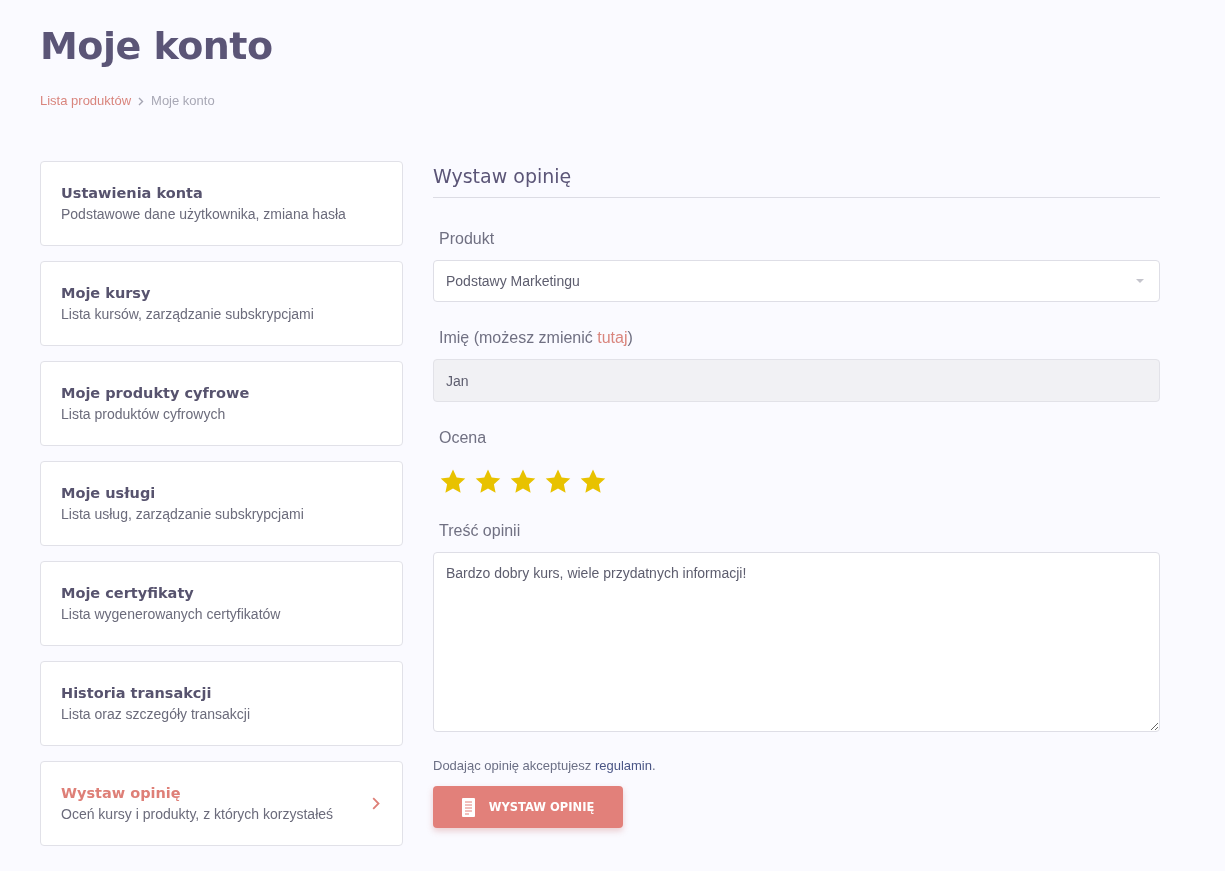  What do you see at coordinates (221, 403) in the screenshot?
I see `sidebar-item: Moje produkty cyfrowe Lista produktów cyfrowych` at bounding box center [221, 403].